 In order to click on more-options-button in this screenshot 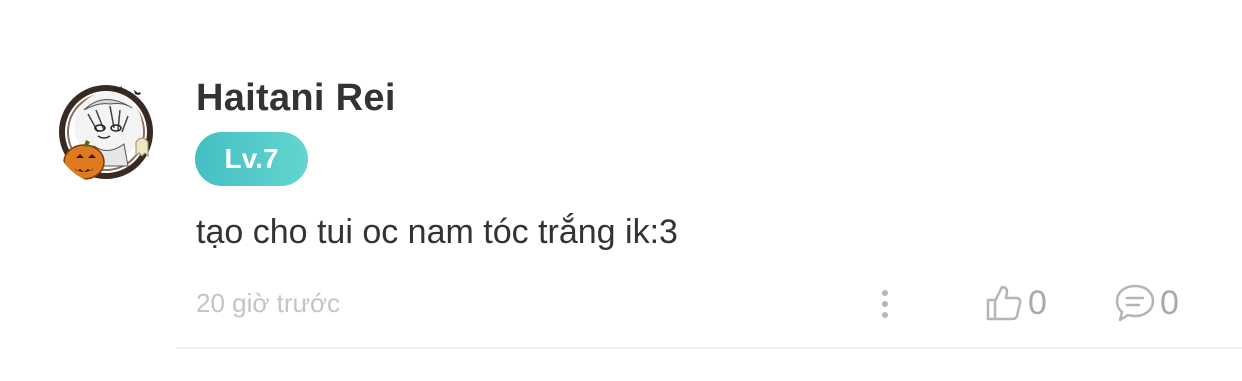, I will do `click(885, 304)`.